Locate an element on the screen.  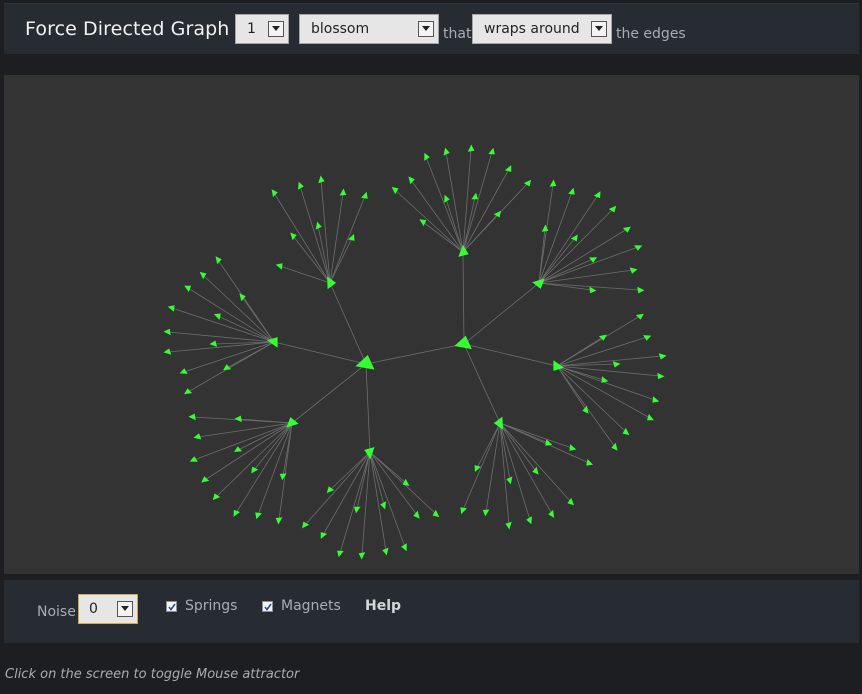
shape-select: blossom is located at coordinates (369, 29).